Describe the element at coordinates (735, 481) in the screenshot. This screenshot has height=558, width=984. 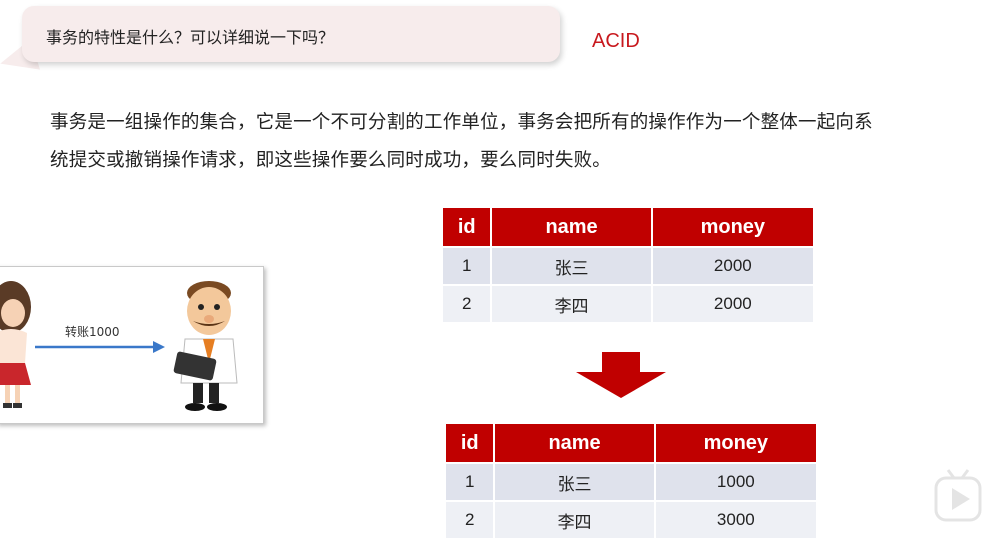
I see `cell-money: 1000` at that location.